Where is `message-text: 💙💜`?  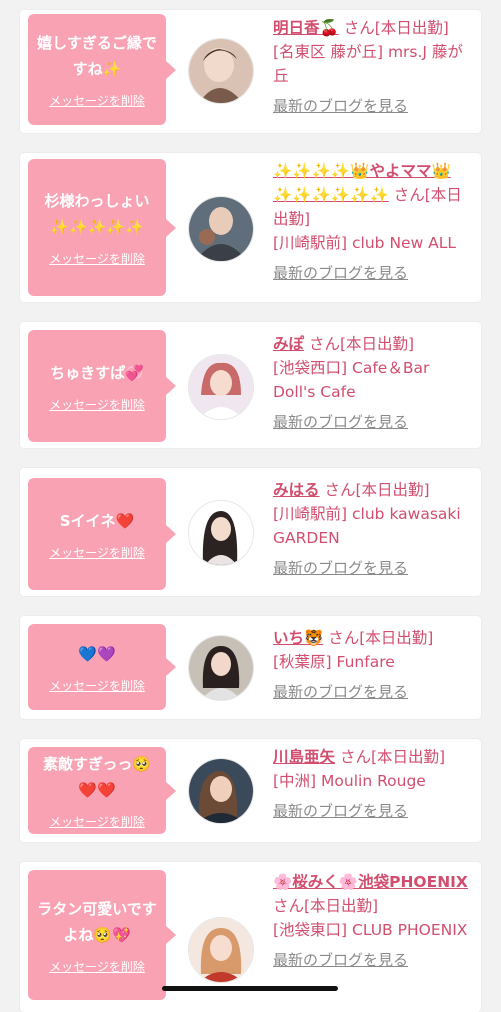 message-text: 💙💜 is located at coordinates (97, 653).